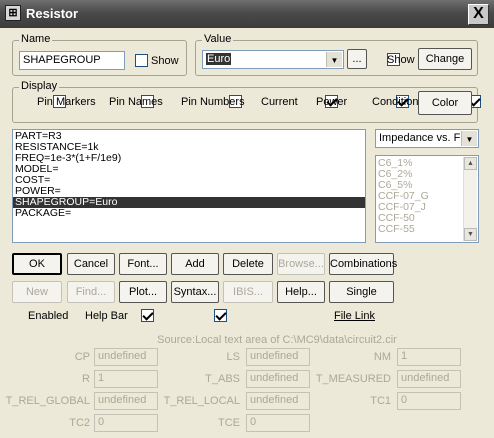  Describe the element at coordinates (445, 59) in the screenshot. I see `change-button: Change` at that location.